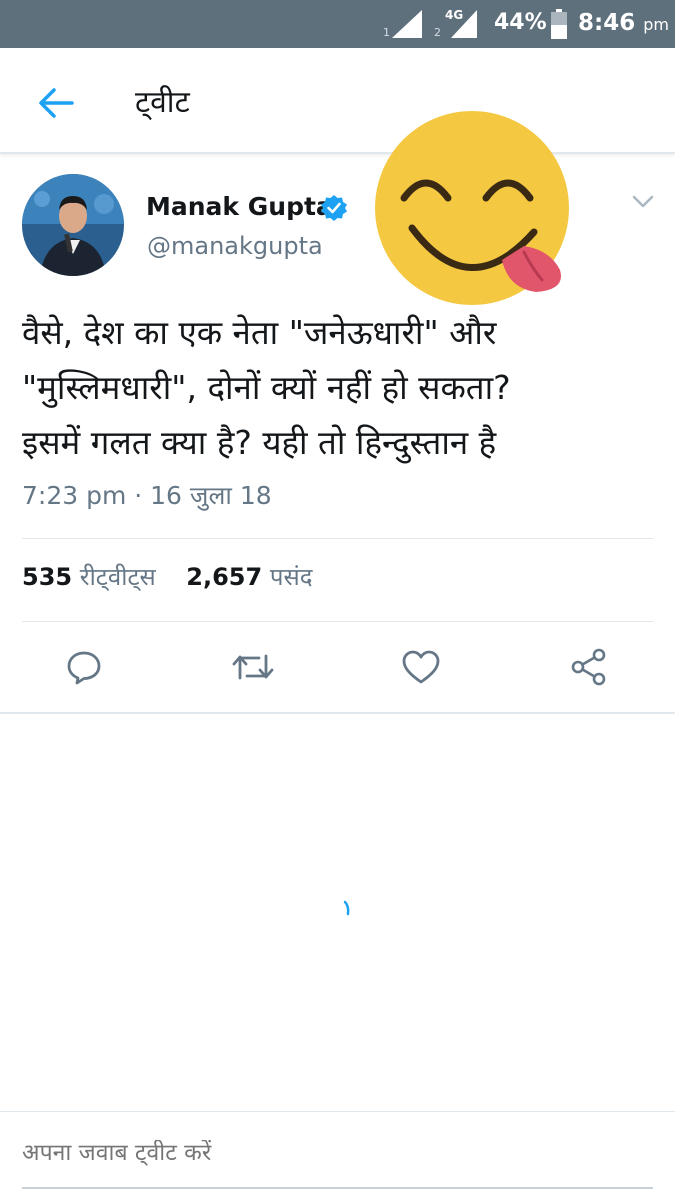 The image size is (675, 1200). I want to click on avatar-image, so click(73, 225).